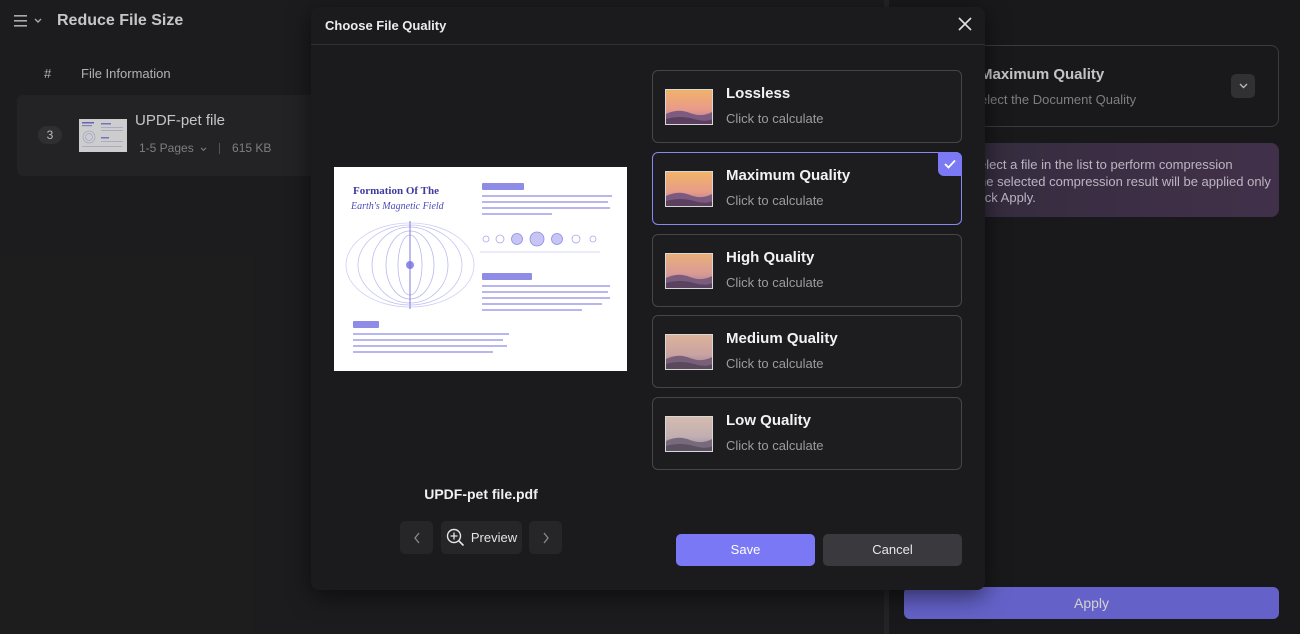 The image size is (1300, 634). Describe the element at coordinates (745, 550) in the screenshot. I see `save-button: Save` at that location.